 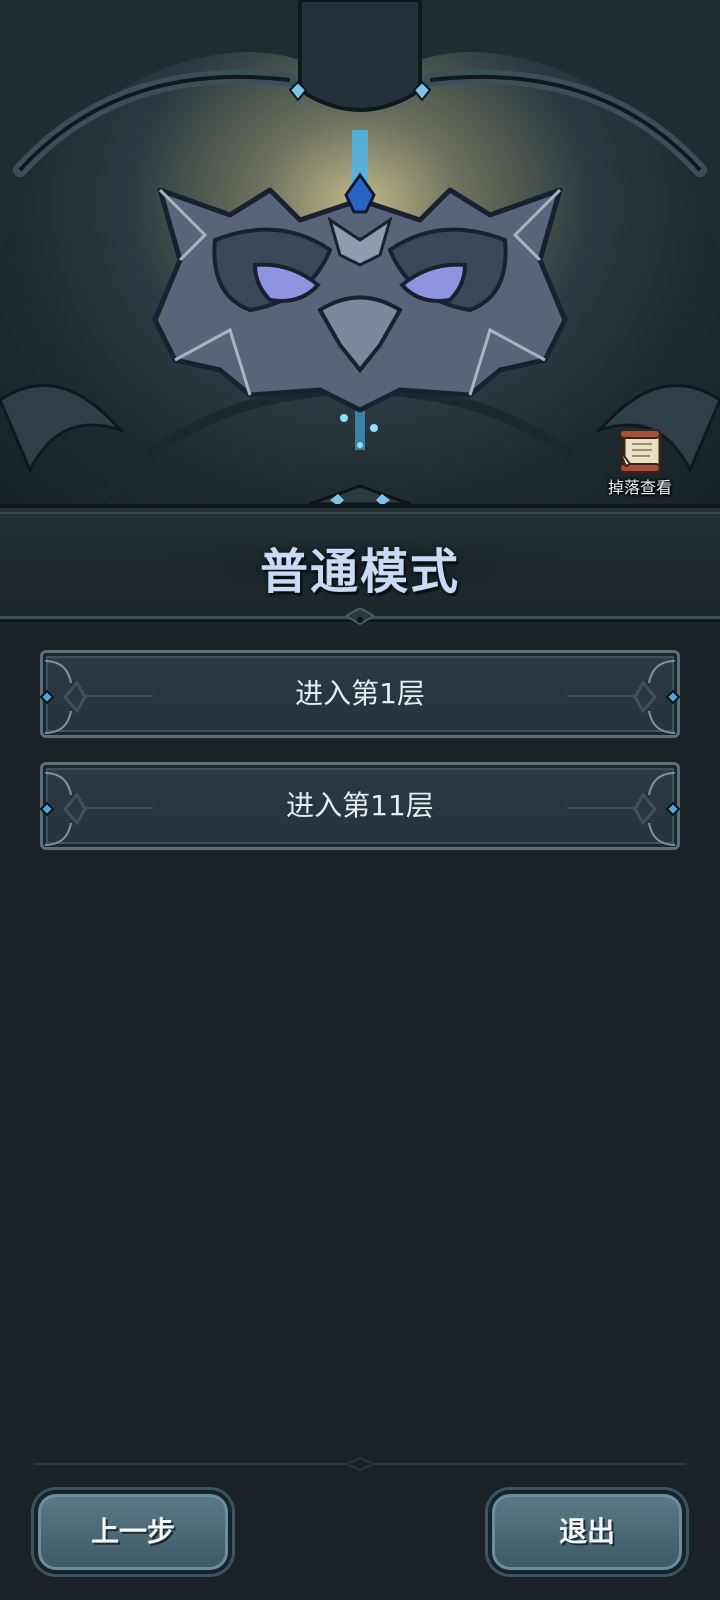 What do you see at coordinates (639, 487) in the screenshot?
I see `drop-view-label: 掉落查看` at bounding box center [639, 487].